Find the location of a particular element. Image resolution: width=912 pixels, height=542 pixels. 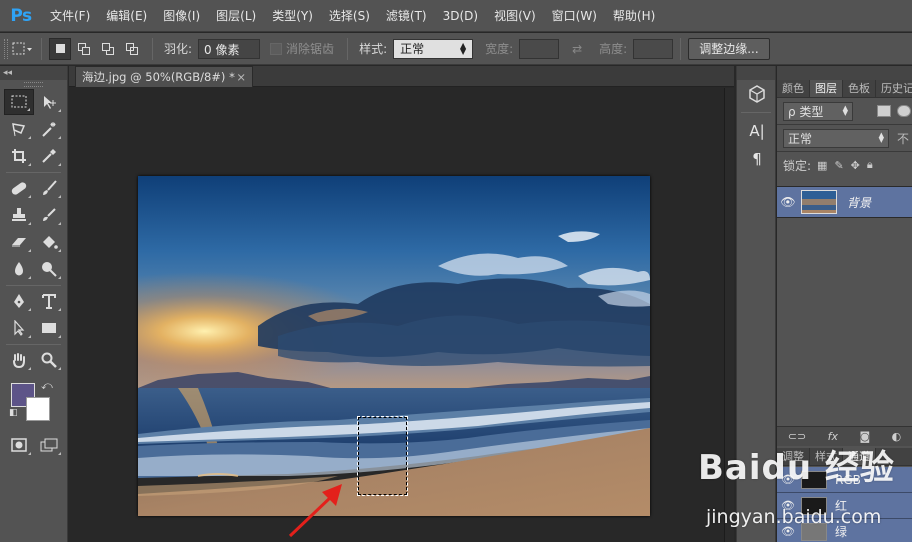

default-colors-icon: ◧ is located at coordinates (13, 413).